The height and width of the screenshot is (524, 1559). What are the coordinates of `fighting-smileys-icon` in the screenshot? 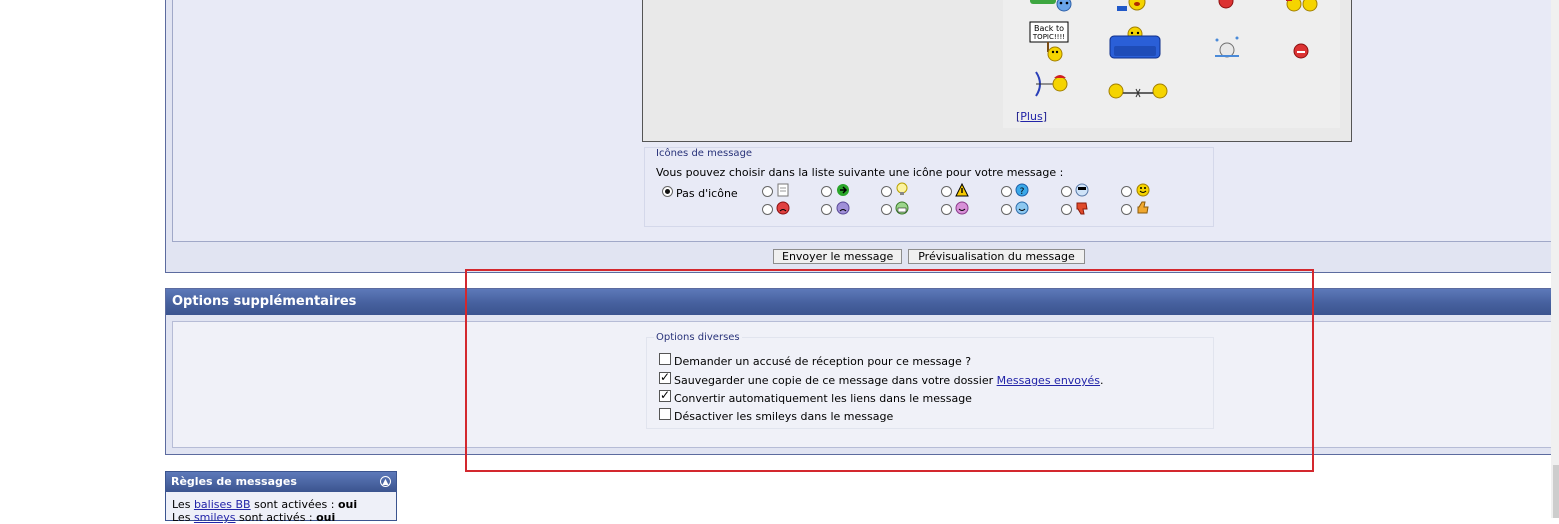 It's located at (1302, 7).